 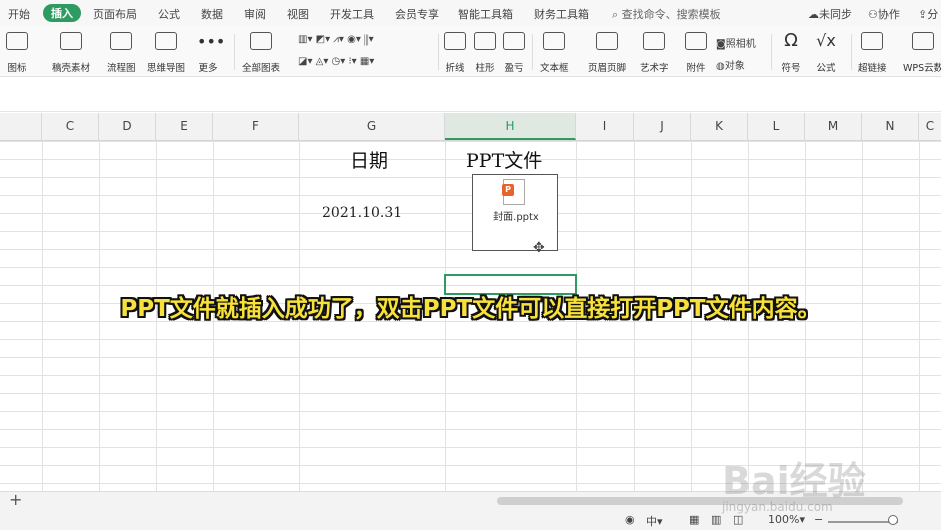 What do you see at coordinates (298, 14) in the screenshot?
I see `menu-view: 视图` at bounding box center [298, 14].